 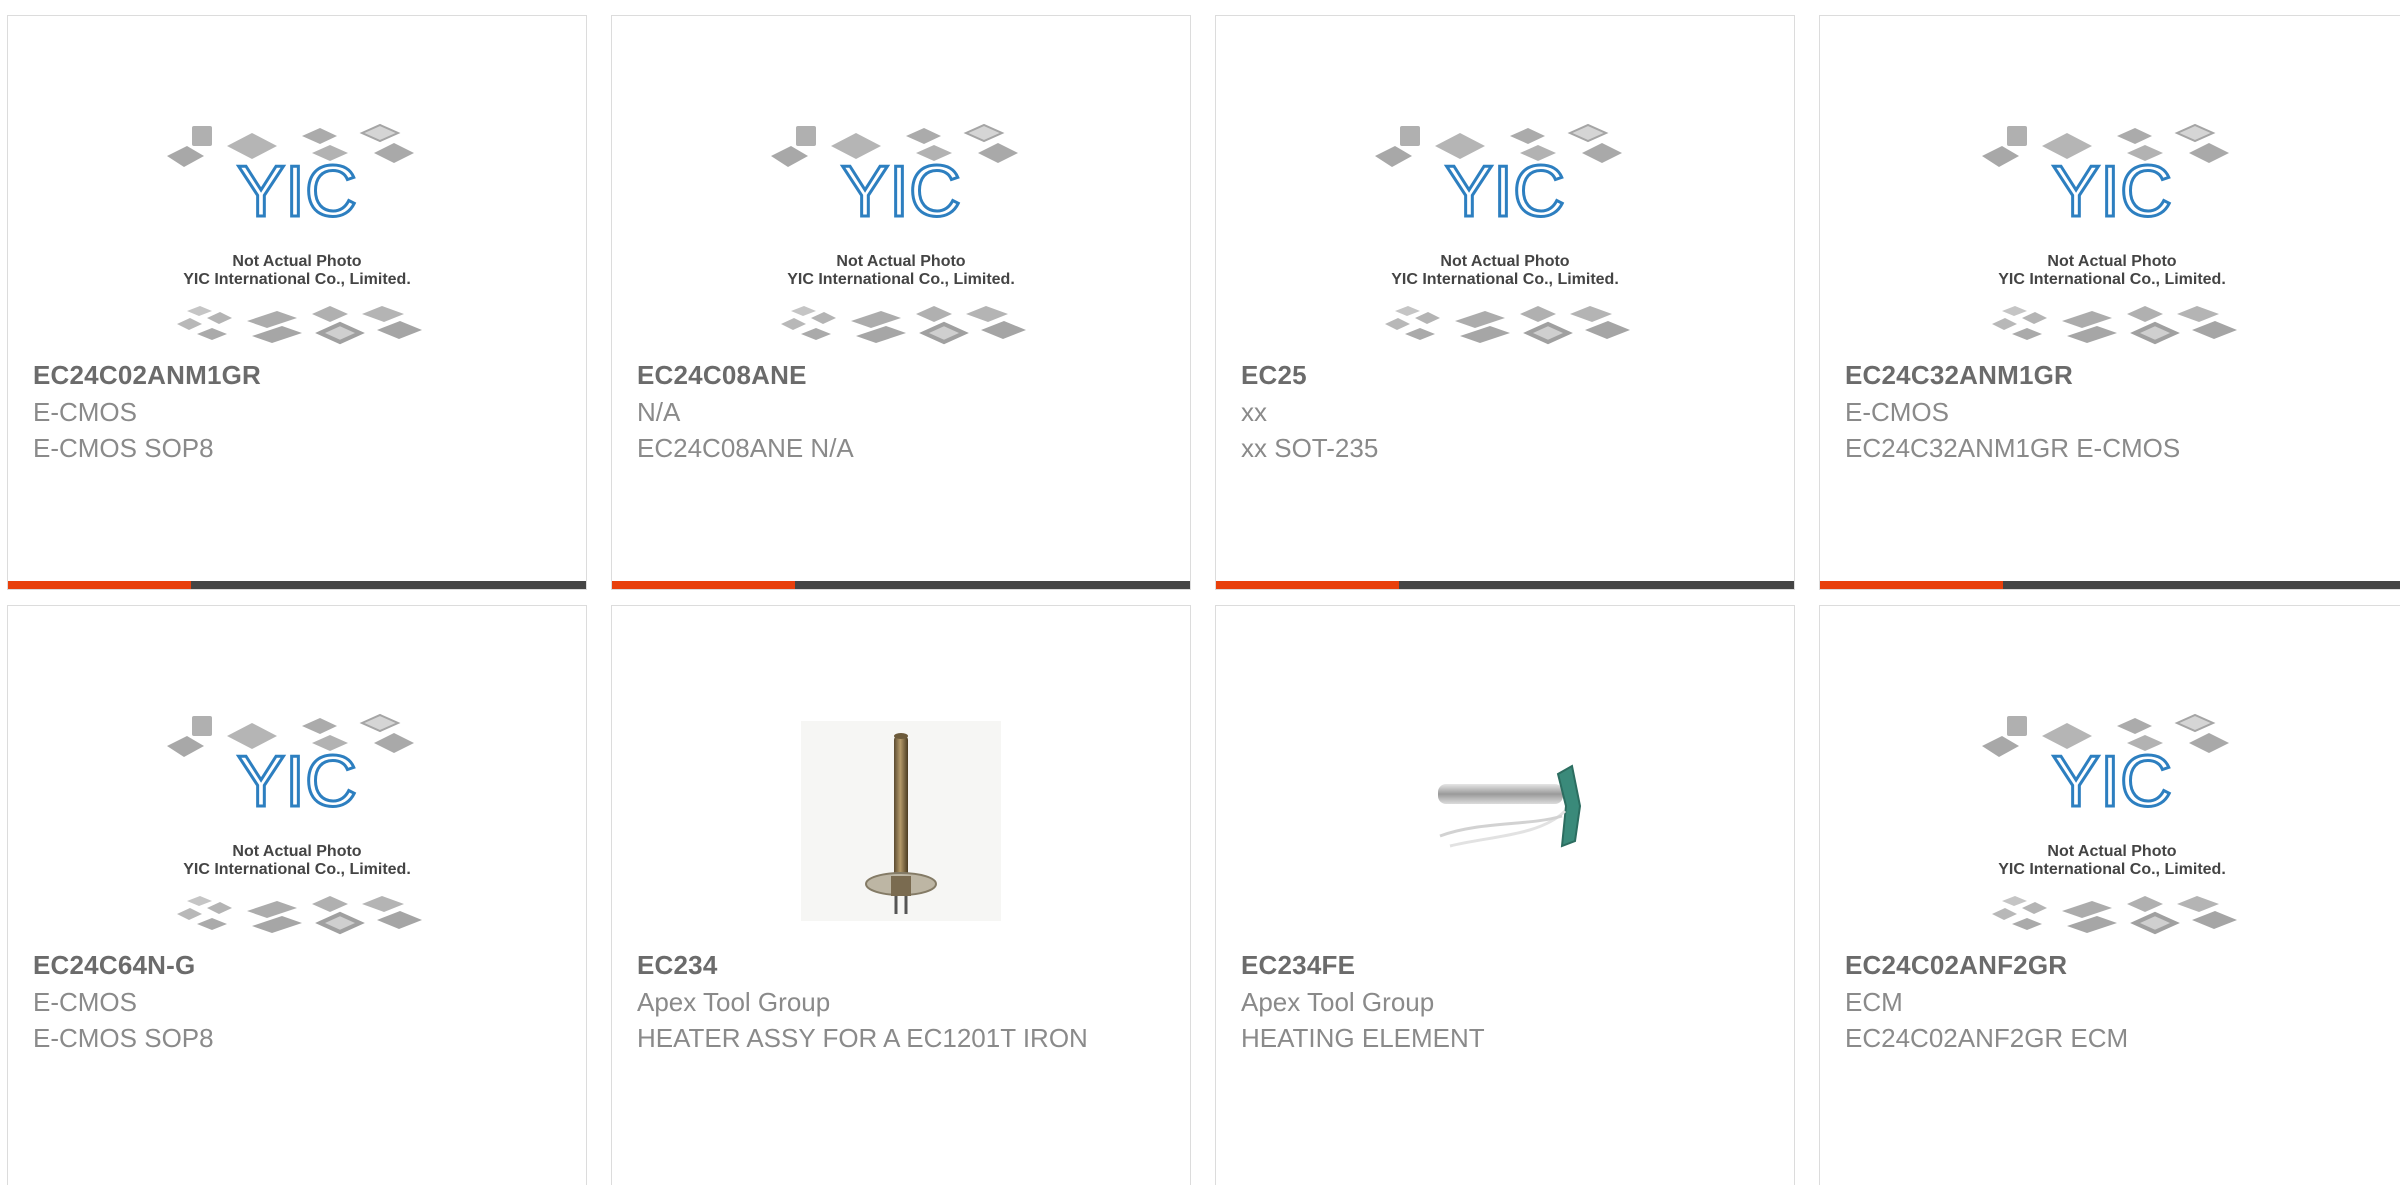 I want to click on manufacturer: xx, so click(x=1254, y=412).